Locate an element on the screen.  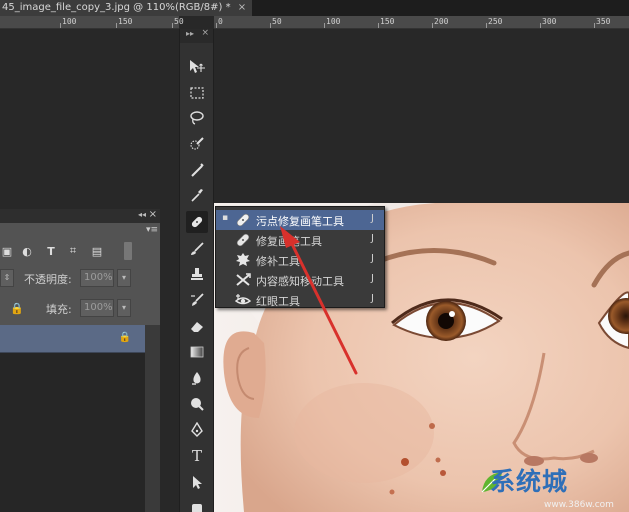
watermark-url: www.386w.com is located at coordinates (579, 505).